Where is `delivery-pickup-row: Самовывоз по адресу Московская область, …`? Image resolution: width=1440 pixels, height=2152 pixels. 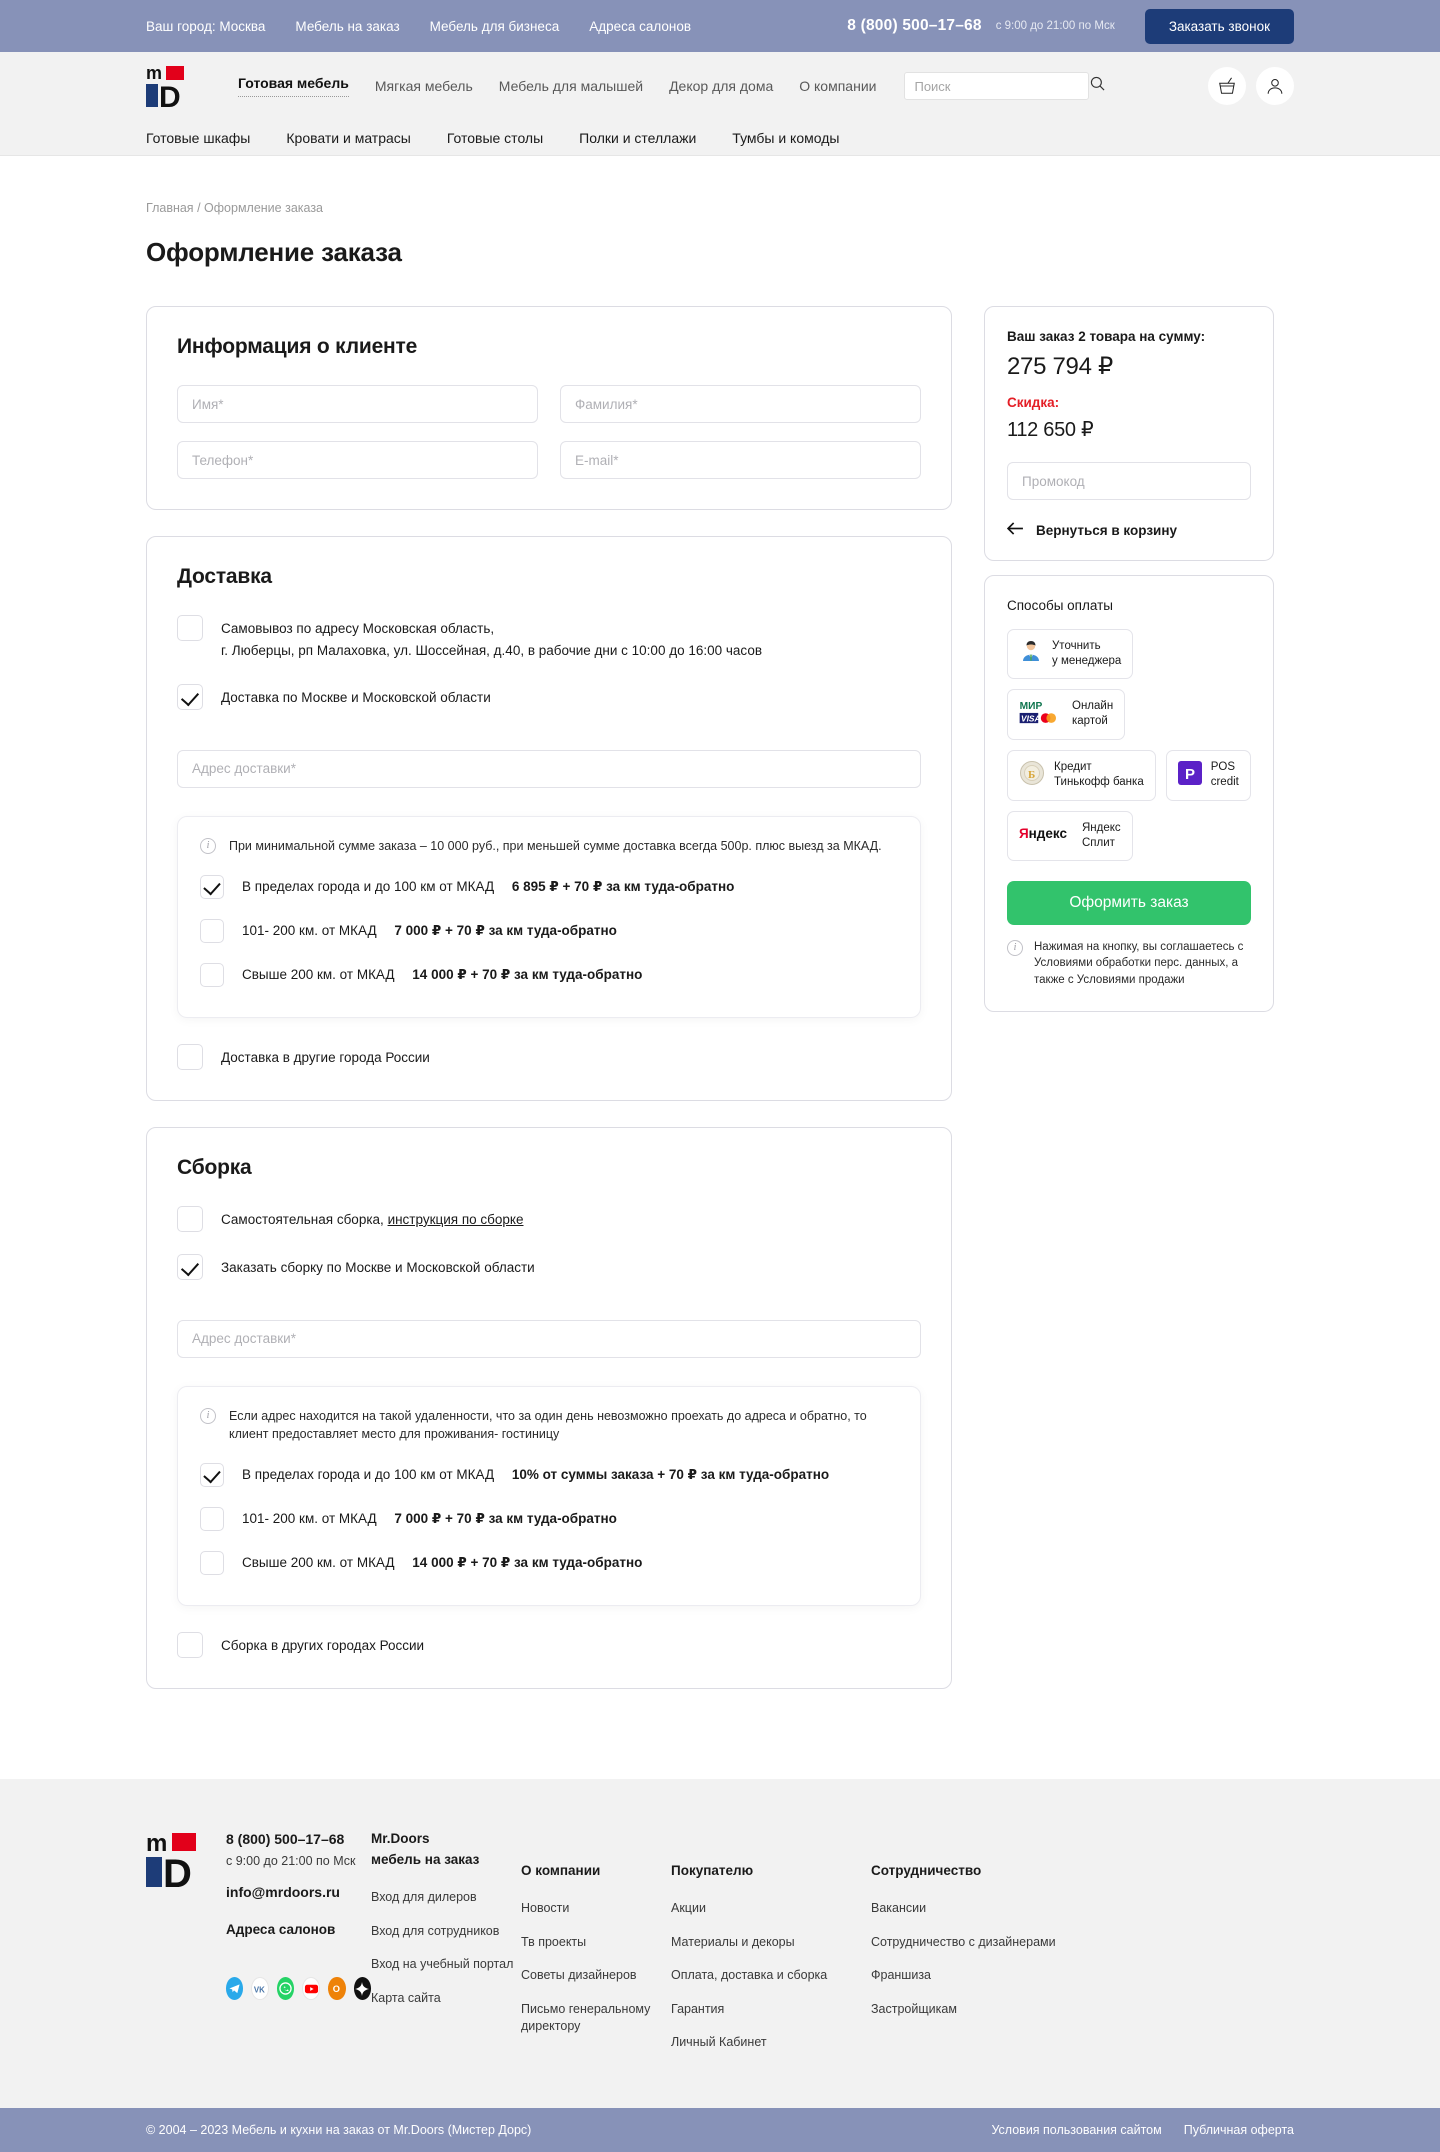 delivery-pickup-row: Самовывоз по адресу Московская область, … is located at coordinates (549, 638).